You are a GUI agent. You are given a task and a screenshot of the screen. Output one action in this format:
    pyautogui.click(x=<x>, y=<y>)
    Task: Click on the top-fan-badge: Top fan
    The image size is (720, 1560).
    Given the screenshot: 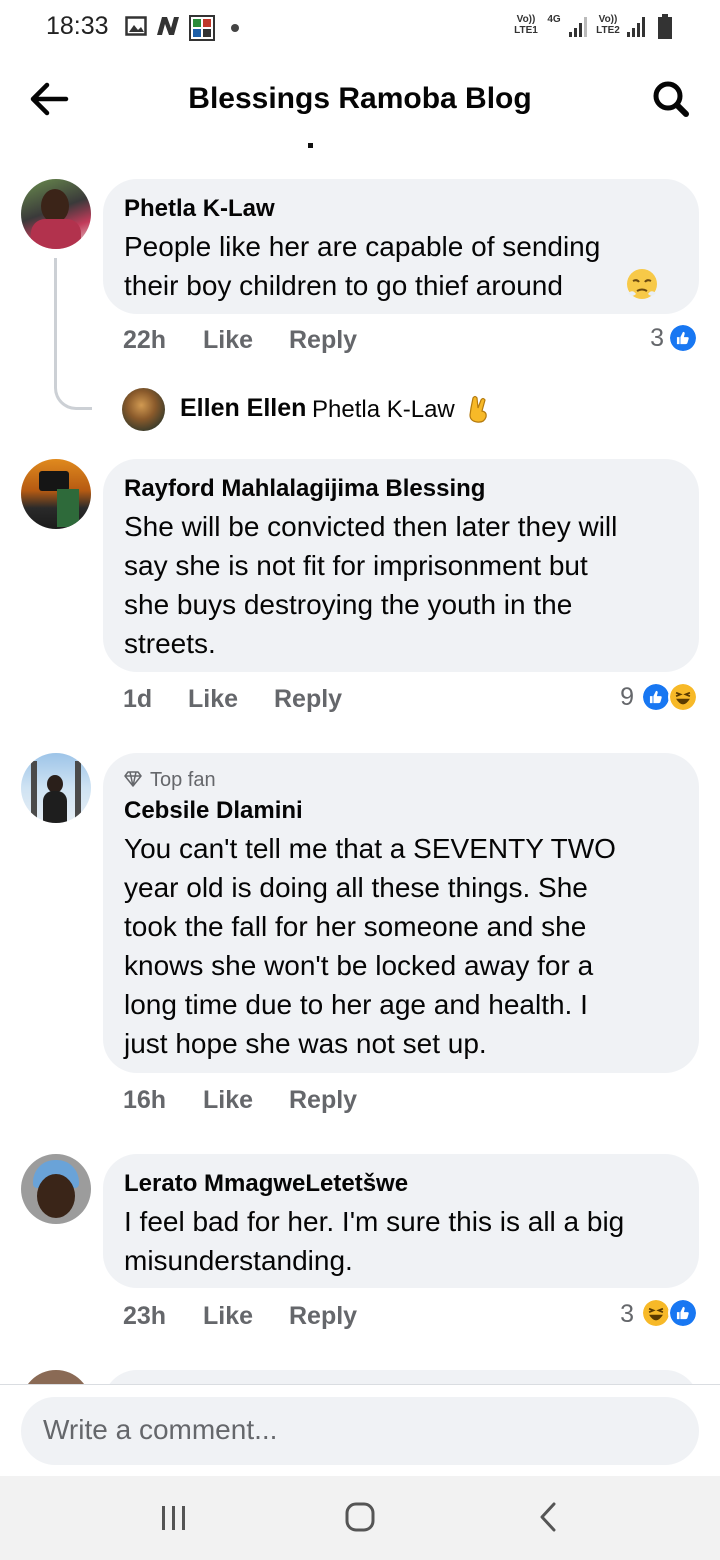 What is the action you would take?
    pyautogui.click(x=183, y=780)
    